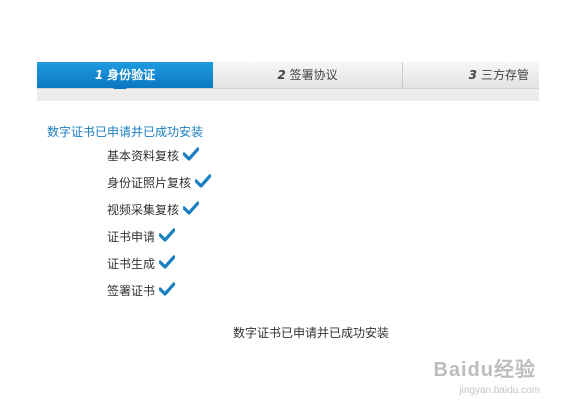 Image resolution: width=570 pixels, height=400 pixels. Describe the element at coordinates (131, 75) in the screenshot. I see `step-label: 身份验证` at that location.